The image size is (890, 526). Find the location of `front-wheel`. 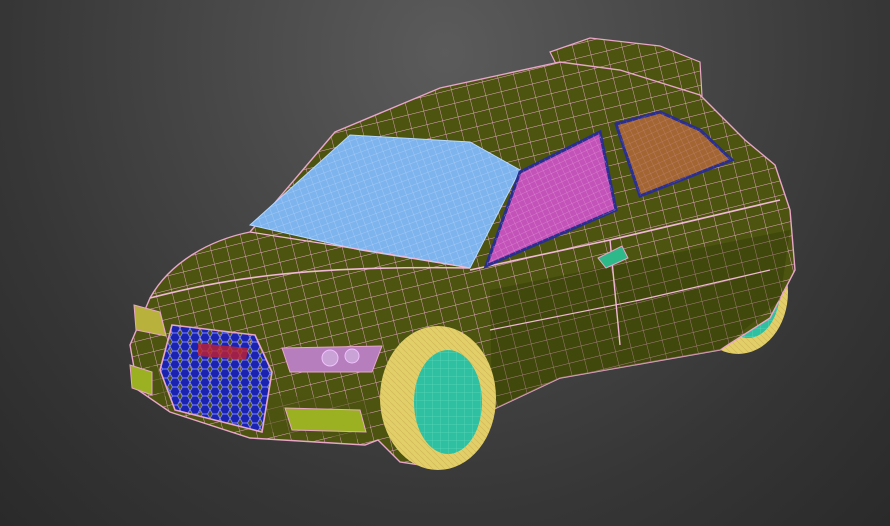

front-wheel is located at coordinates (438, 398).